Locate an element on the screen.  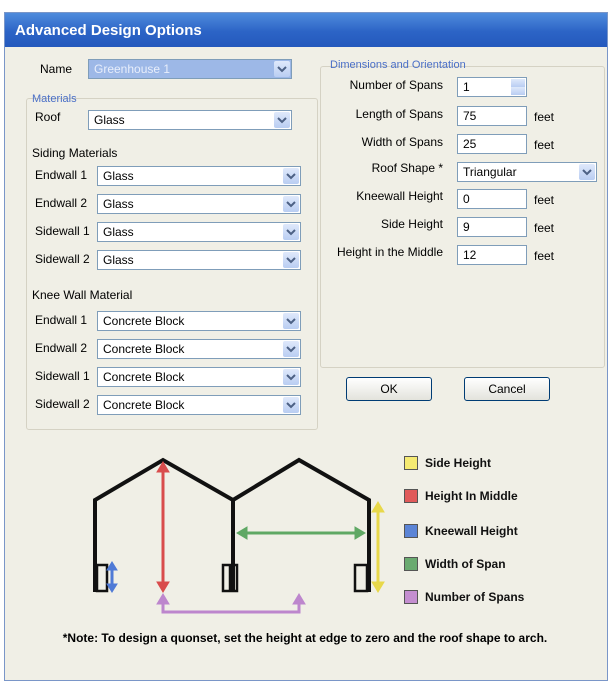
number-of-spans-arrow is located at coordinates (231, 603).